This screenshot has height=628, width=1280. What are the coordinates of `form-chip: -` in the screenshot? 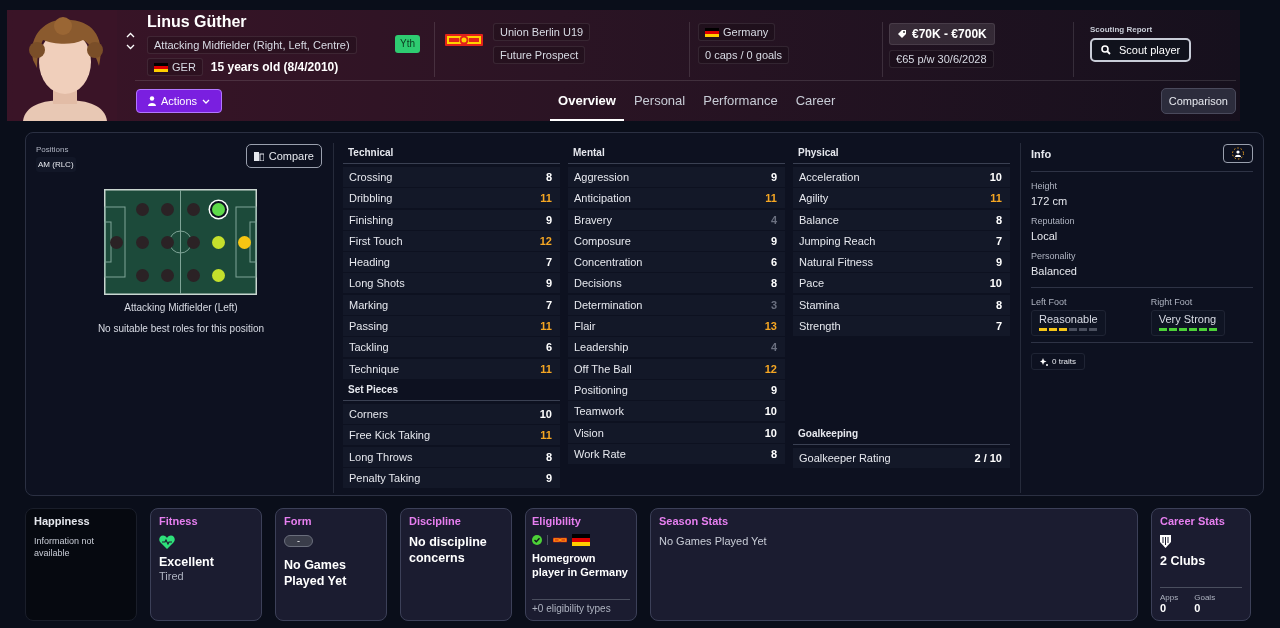 It's located at (298, 541).